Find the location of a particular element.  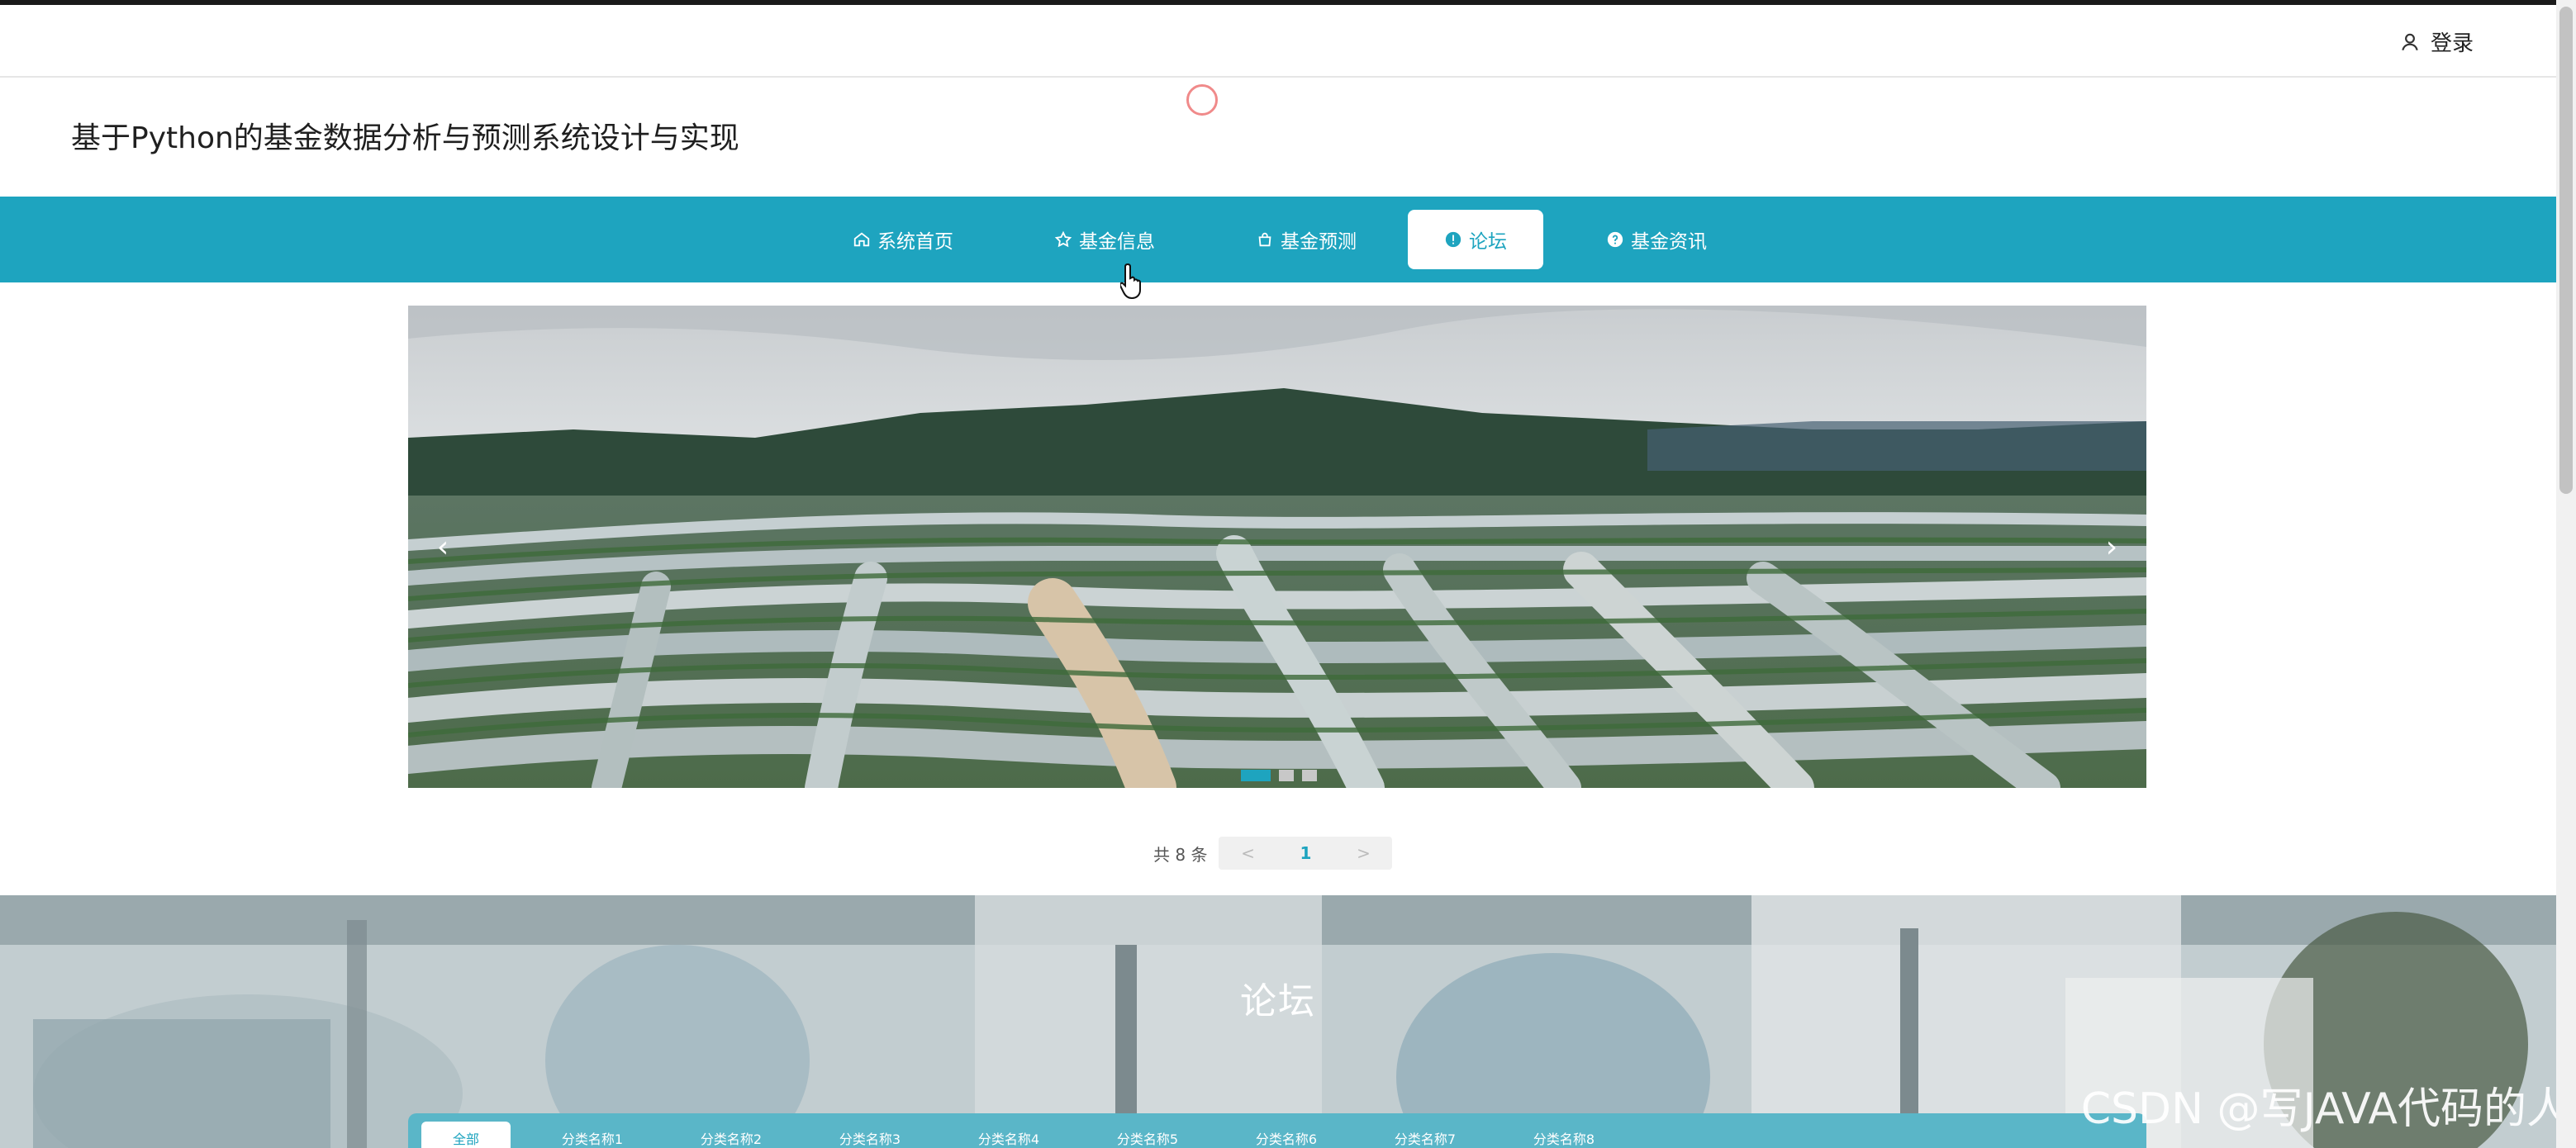

login-link: 登录 is located at coordinates (2436, 41).